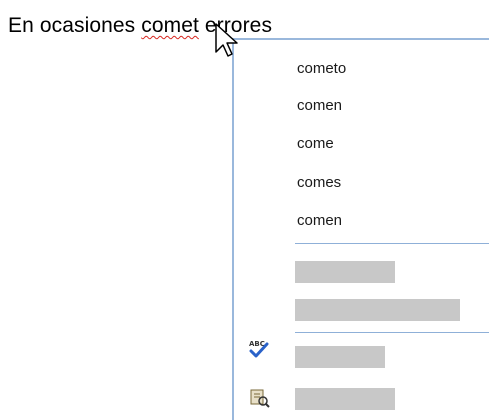 The image size is (489, 420). I want to click on document-text-before: En ocasiones, so click(75, 25).